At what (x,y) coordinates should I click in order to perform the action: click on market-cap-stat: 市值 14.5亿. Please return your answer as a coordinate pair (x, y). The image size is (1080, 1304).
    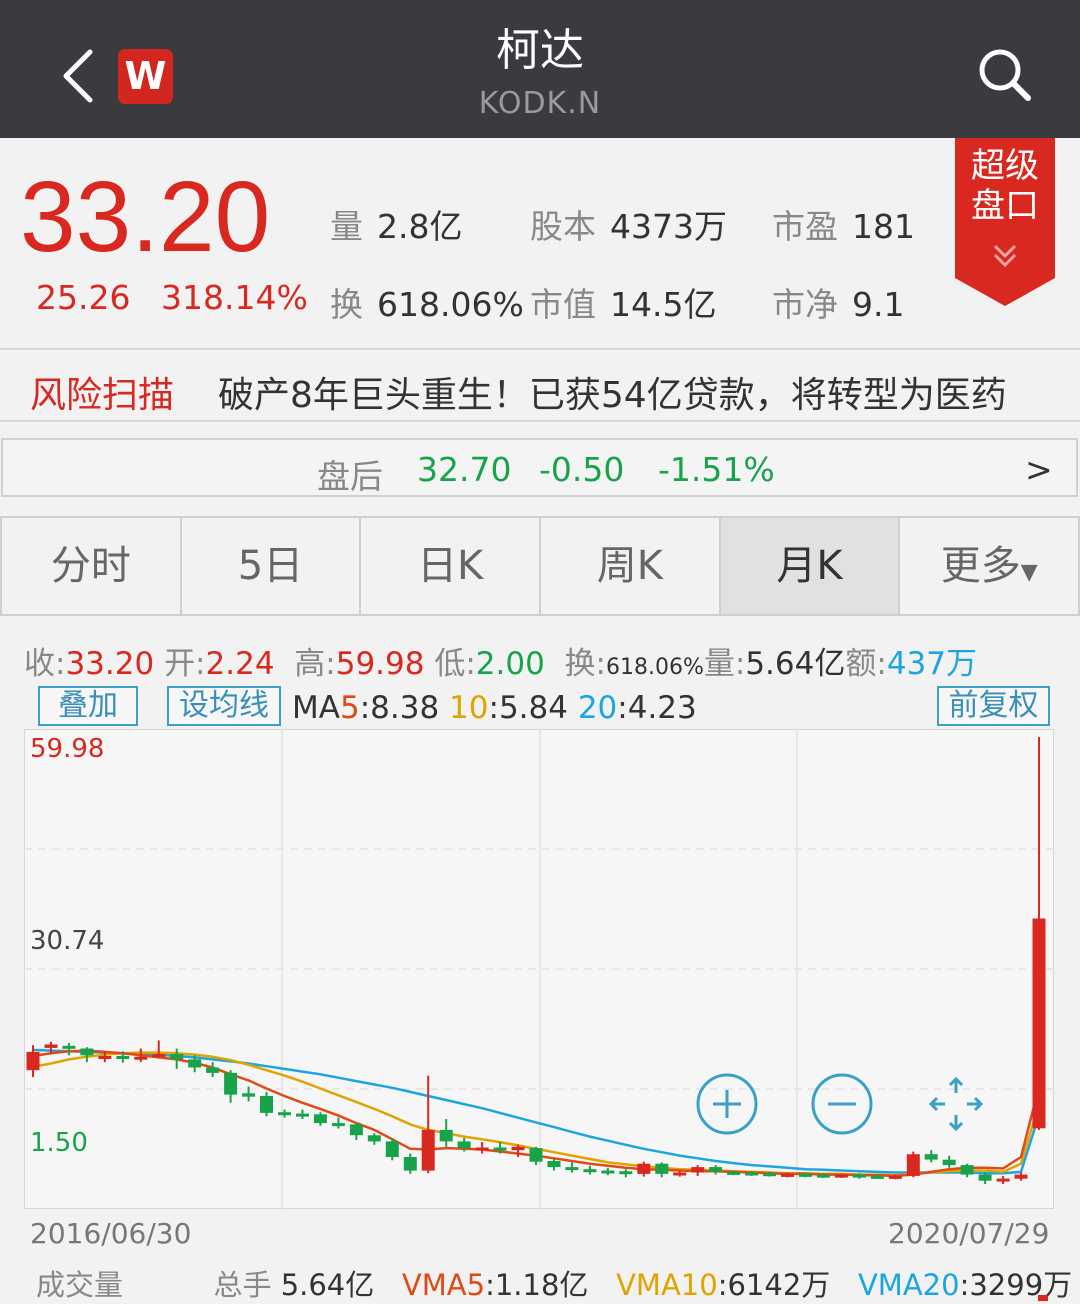
    Looking at the image, I should click on (623, 304).